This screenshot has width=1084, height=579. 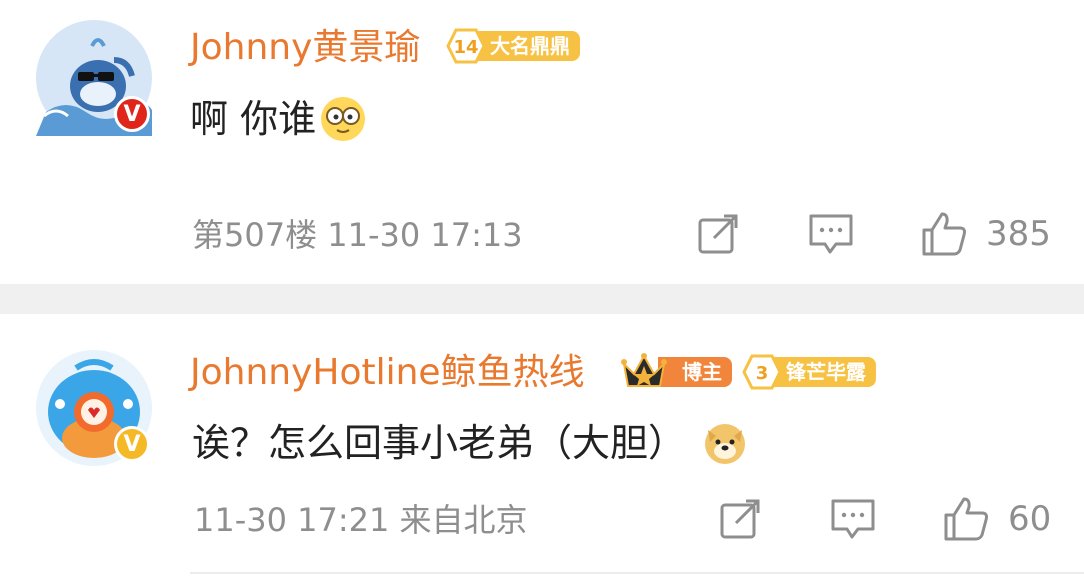 I want to click on divider-line, so click(x=637, y=573).